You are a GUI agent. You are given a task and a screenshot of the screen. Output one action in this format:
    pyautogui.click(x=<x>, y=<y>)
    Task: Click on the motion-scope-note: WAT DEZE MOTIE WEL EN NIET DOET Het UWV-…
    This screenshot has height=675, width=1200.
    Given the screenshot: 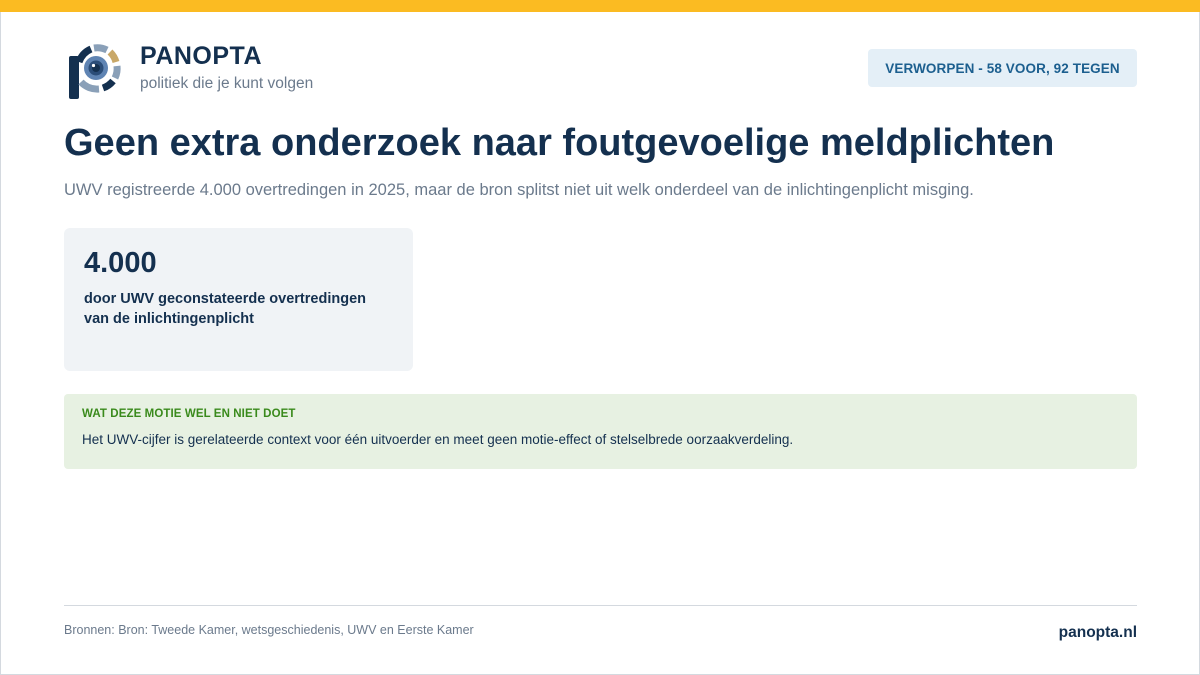 What is the action you would take?
    pyautogui.click(x=600, y=431)
    